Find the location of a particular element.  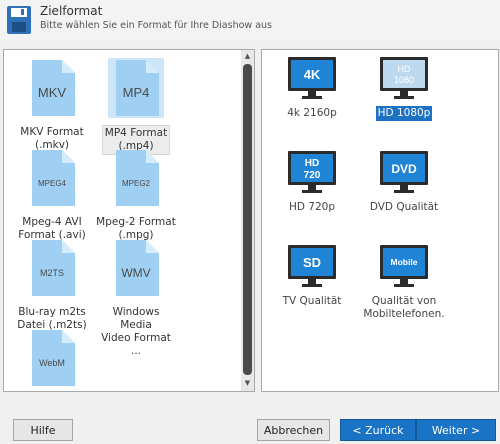

wmv-file-icon: WMV is located at coordinates (137, 268).